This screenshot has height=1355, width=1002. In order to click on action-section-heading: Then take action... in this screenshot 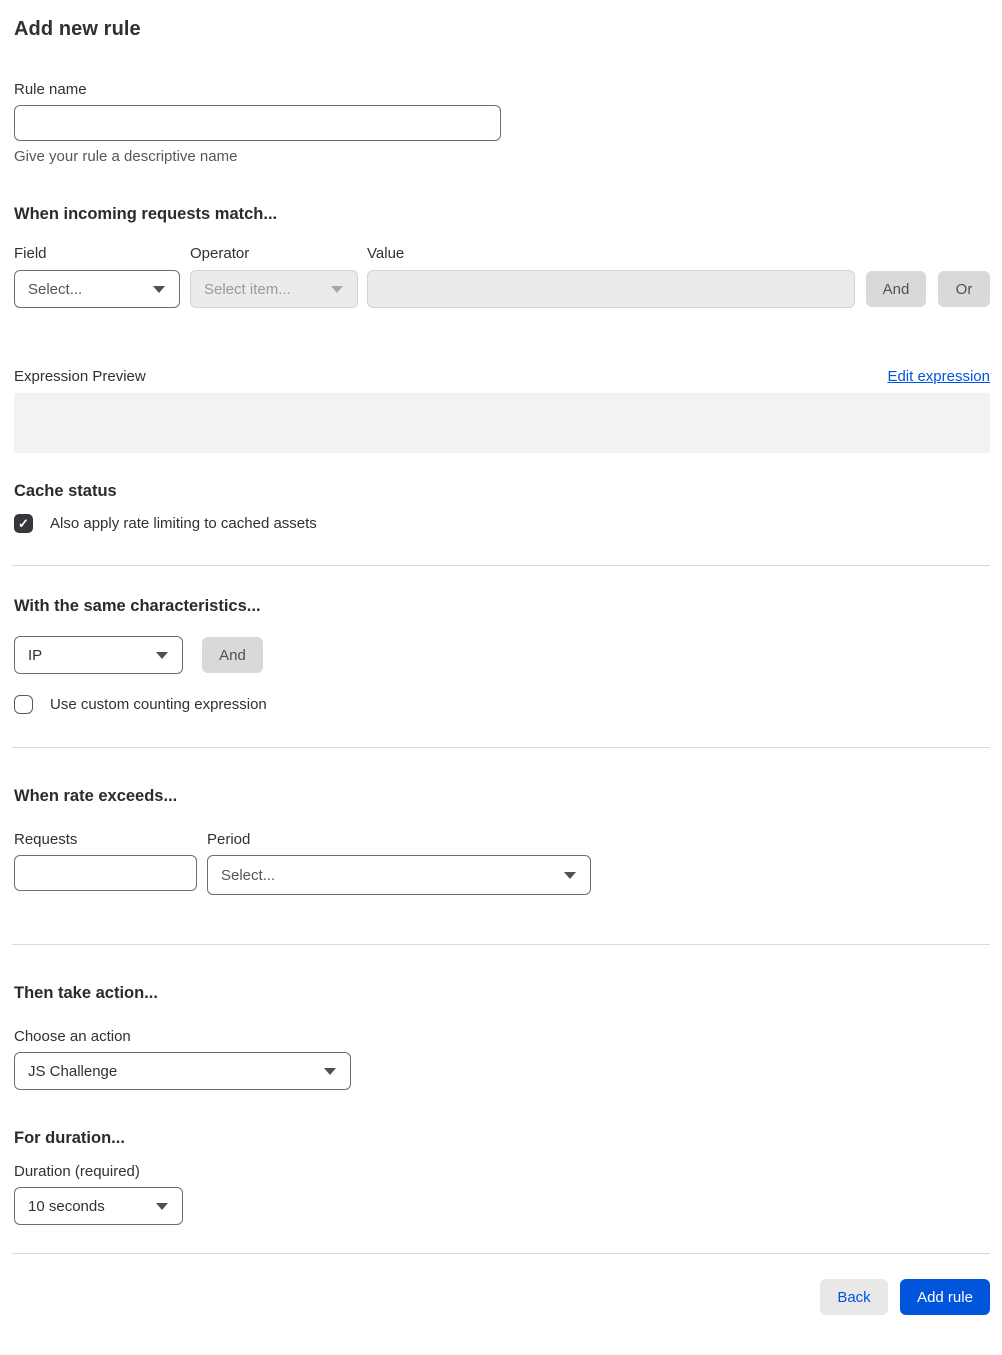, I will do `click(86, 993)`.